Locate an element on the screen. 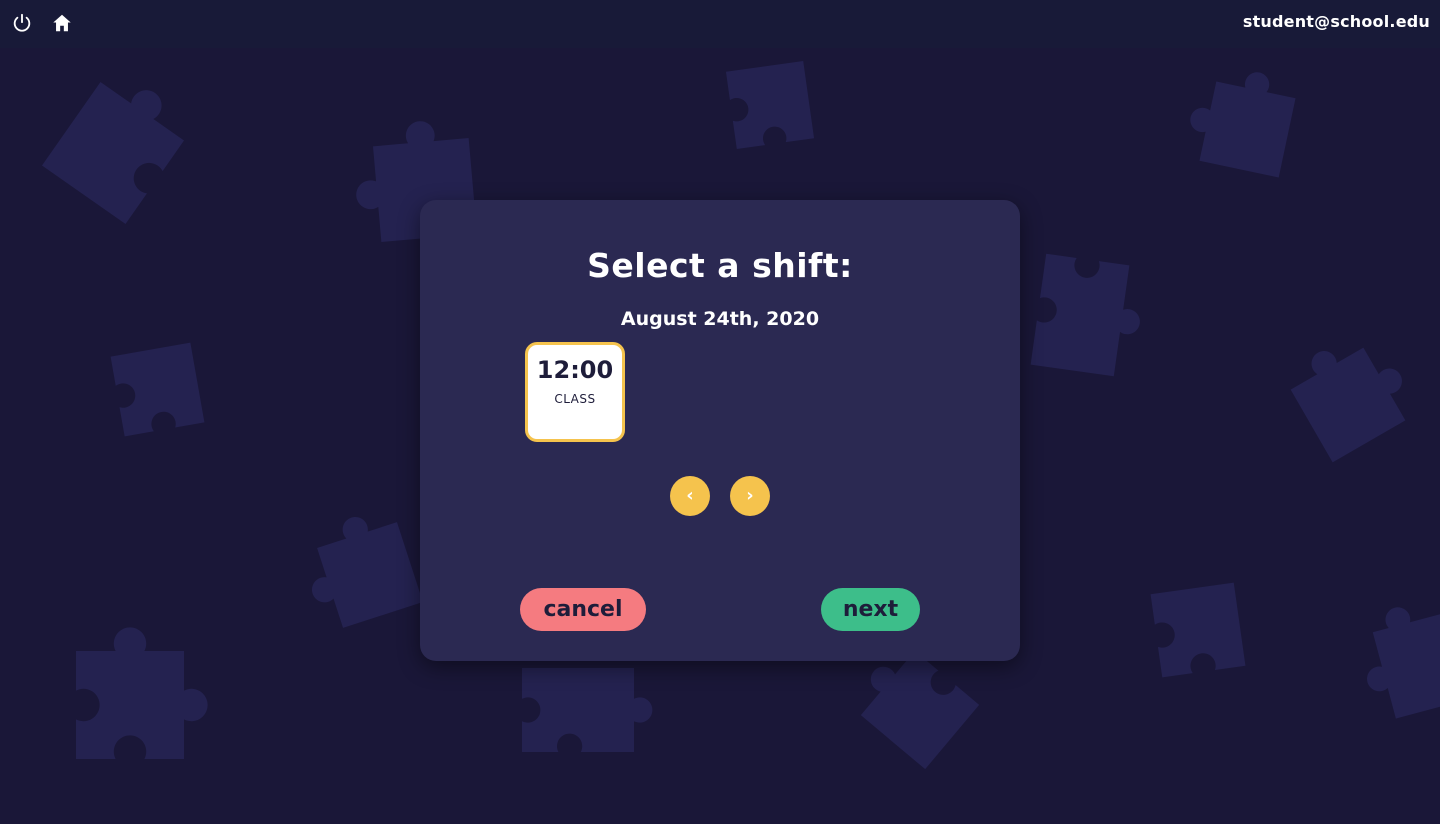 The height and width of the screenshot is (824, 1440). shift-card: 12:00 CLASS is located at coordinates (575, 392).